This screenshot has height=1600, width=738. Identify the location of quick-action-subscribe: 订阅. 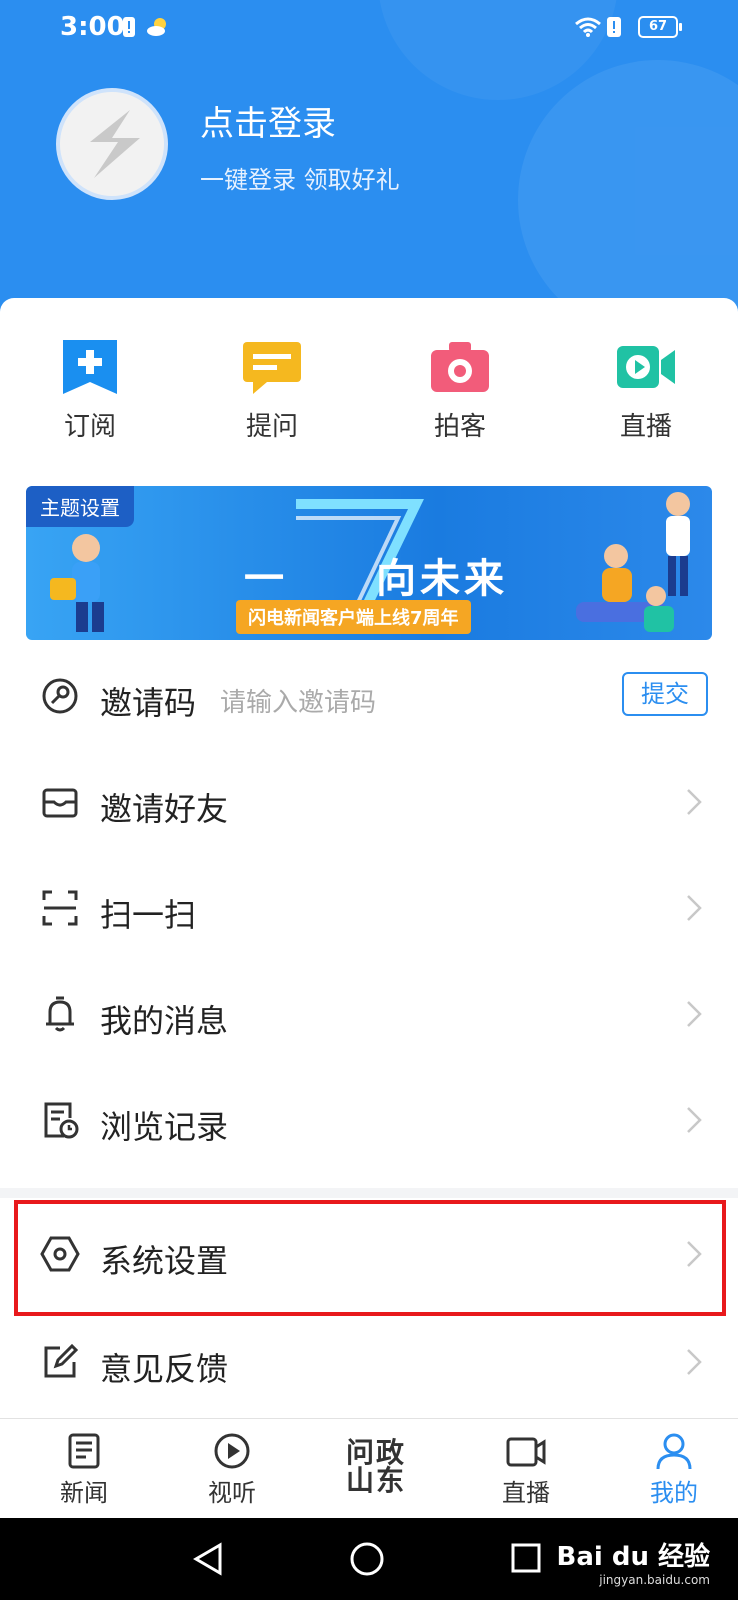
(90, 389).